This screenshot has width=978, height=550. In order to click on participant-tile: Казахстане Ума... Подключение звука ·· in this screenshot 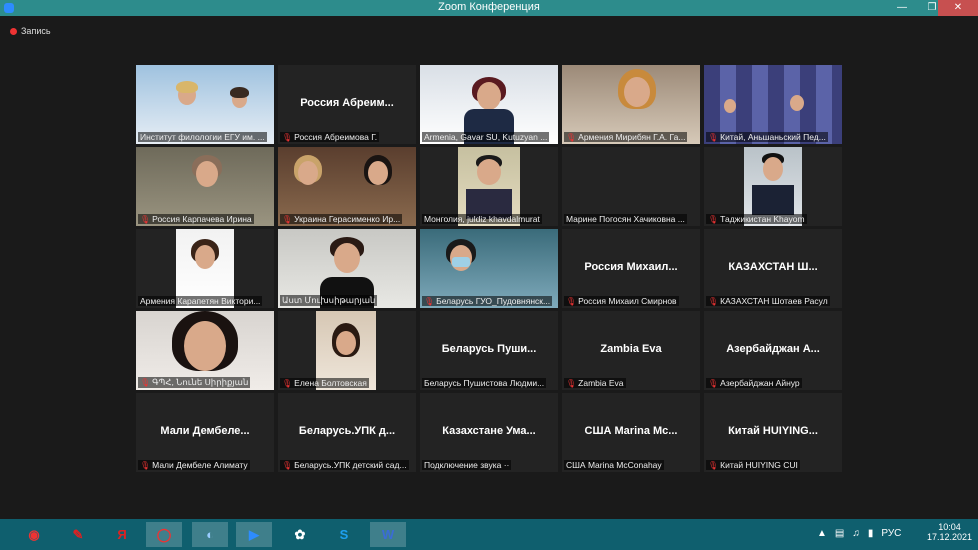, I will do `click(489, 432)`.